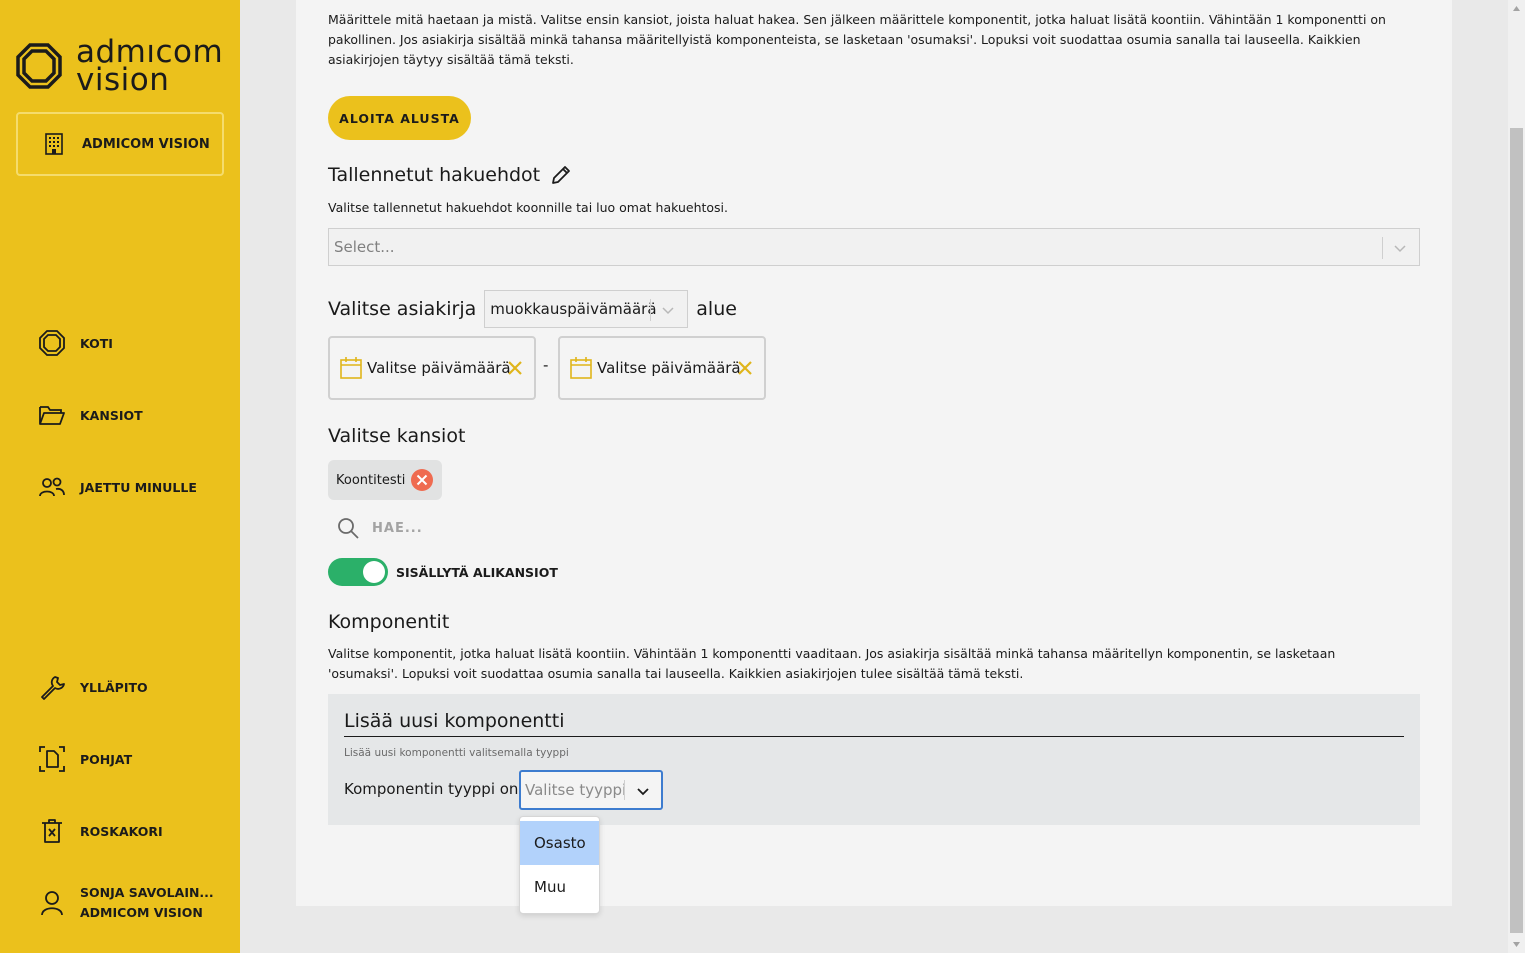 This screenshot has width=1525, height=953. Describe the element at coordinates (1516, 530) in the screenshot. I see `scrollbar-thumb` at that location.